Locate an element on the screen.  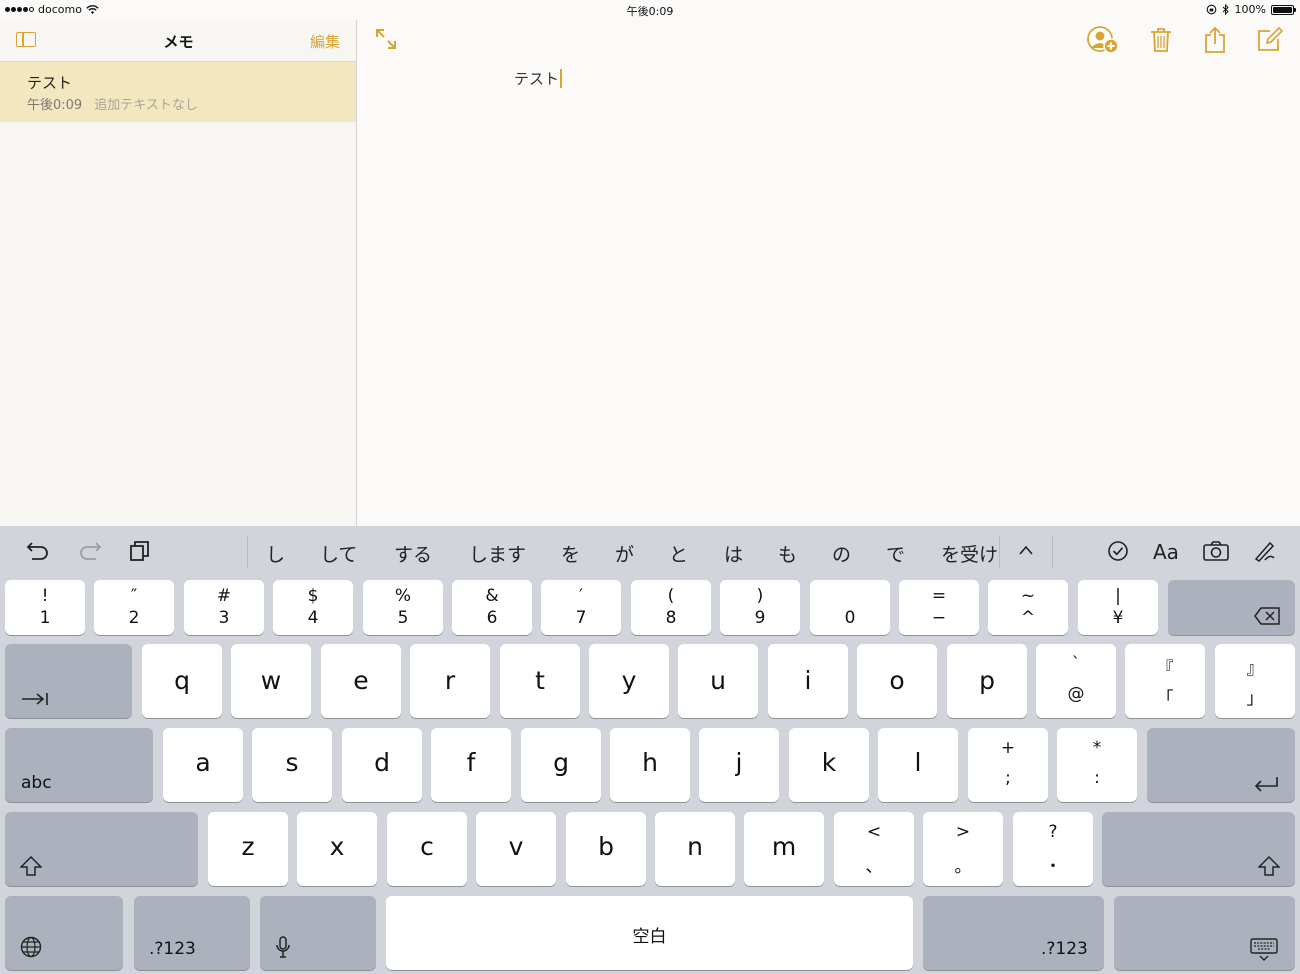
delete-key is located at coordinates (1231, 607).